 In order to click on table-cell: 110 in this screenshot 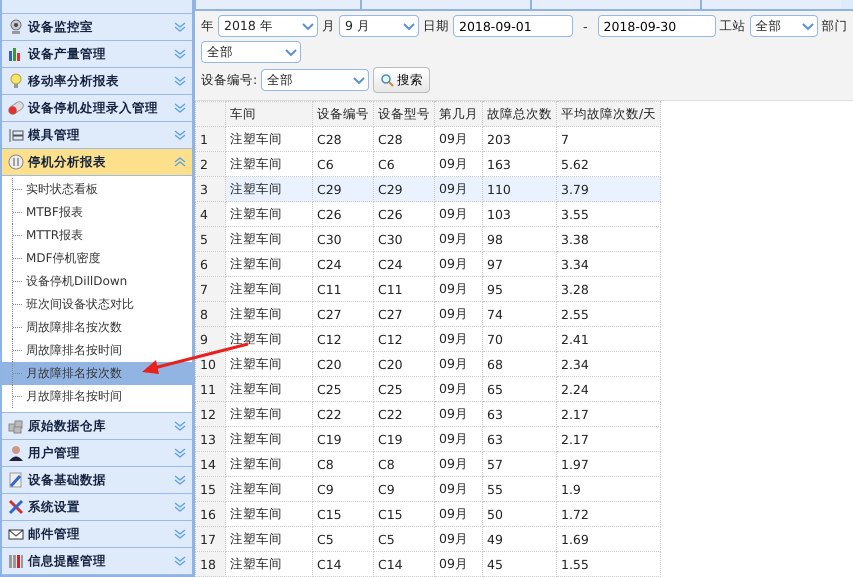, I will do `click(519, 189)`.